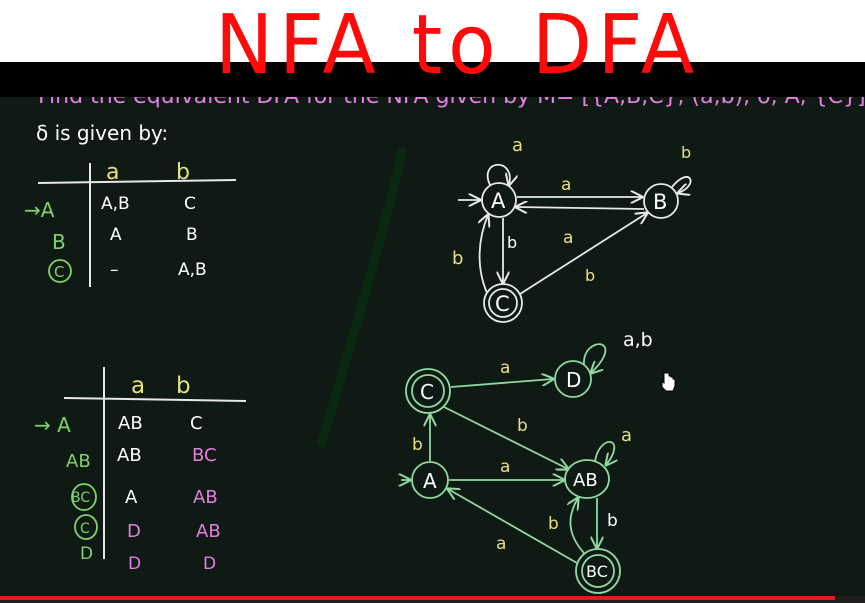  I want to click on dfa-state-label: BC, so click(597, 571).